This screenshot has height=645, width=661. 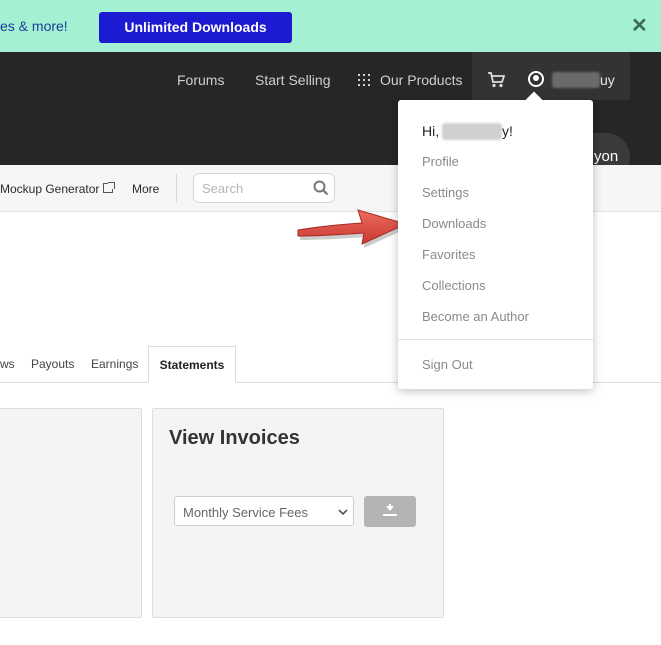 I want to click on search-placeholder: Search, so click(x=223, y=188).